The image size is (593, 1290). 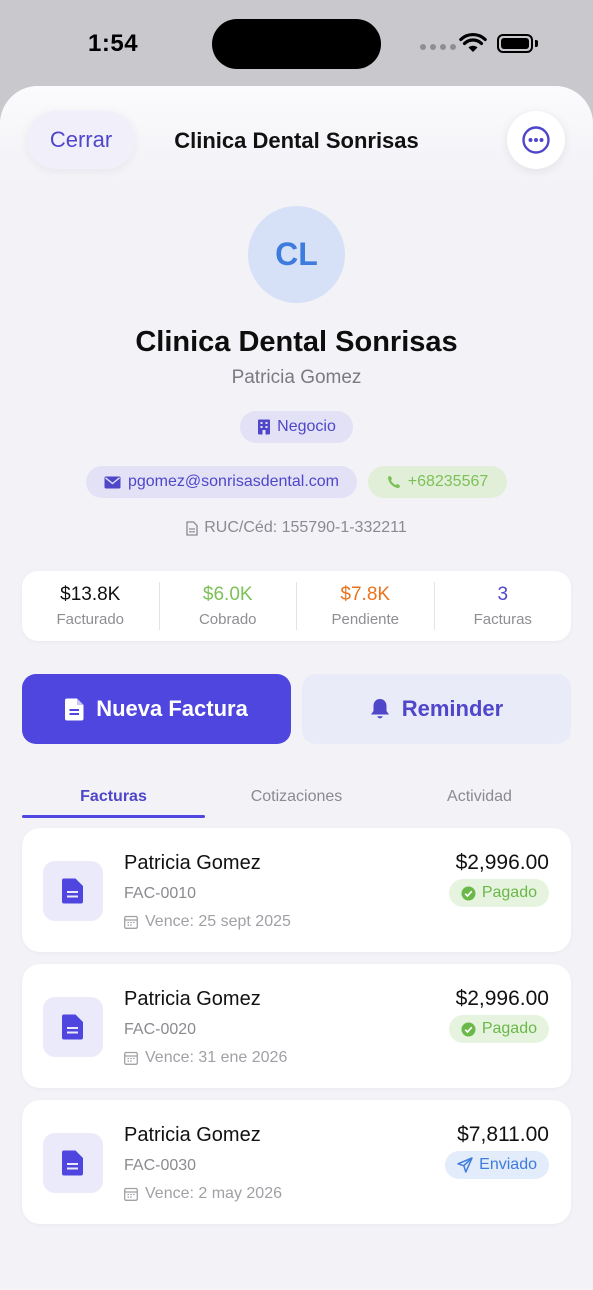 I want to click on client-type-badge: Negocio, so click(x=296, y=427).